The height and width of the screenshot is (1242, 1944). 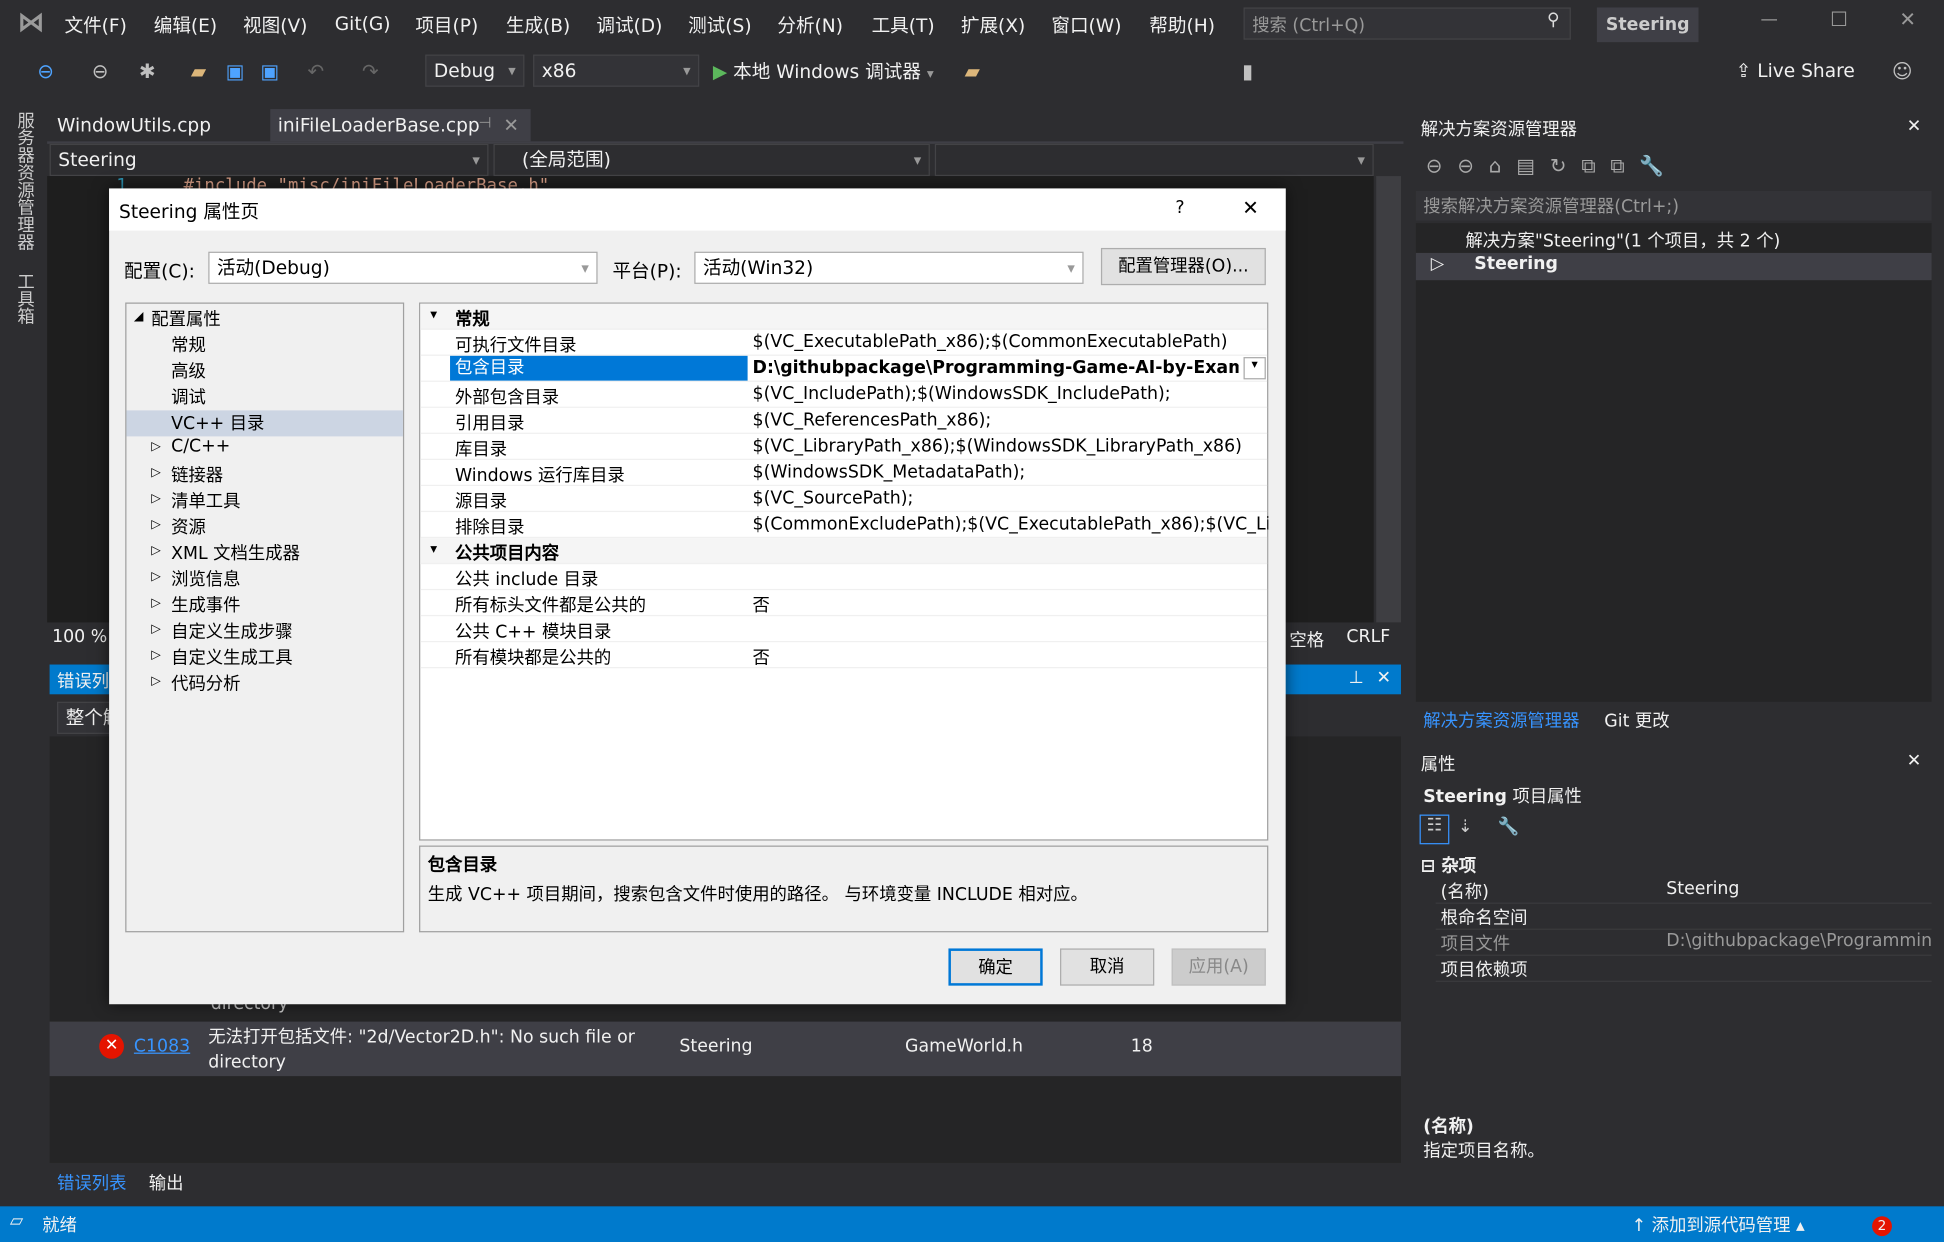 What do you see at coordinates (185, 25) in the screenshot?
I see `menu-item: 编辑(E)` at bounding box center [185, 25].